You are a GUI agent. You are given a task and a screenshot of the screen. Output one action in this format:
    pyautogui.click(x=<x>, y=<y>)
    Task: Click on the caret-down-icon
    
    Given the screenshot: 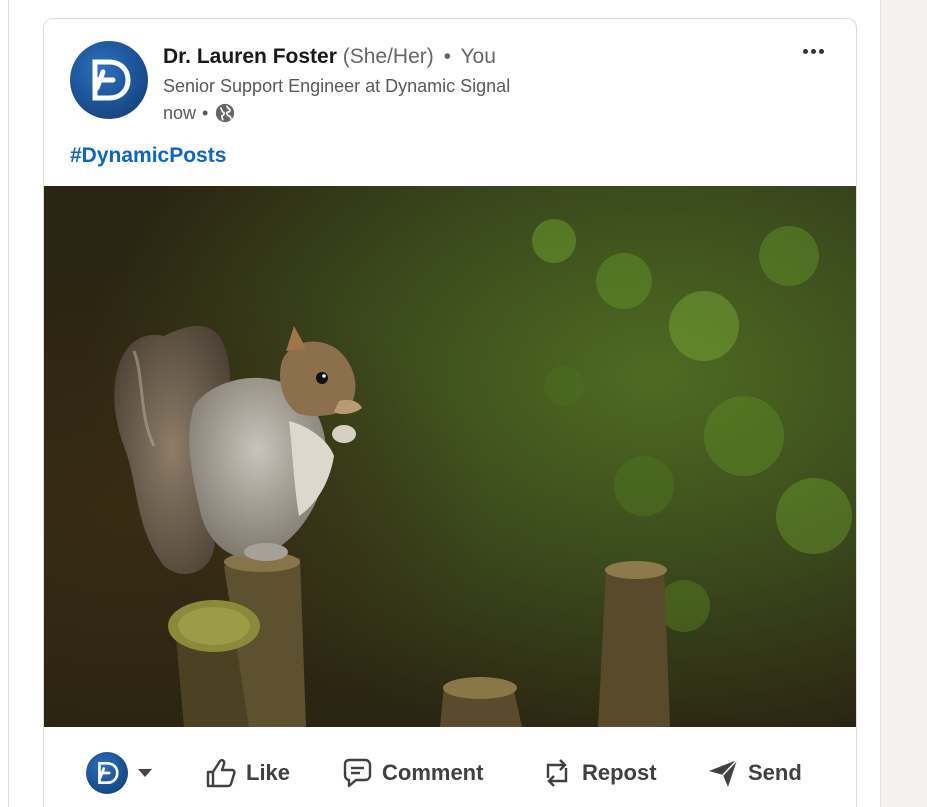 What is the action you would take?
    pyautogui.click(x=145, y=773)
    